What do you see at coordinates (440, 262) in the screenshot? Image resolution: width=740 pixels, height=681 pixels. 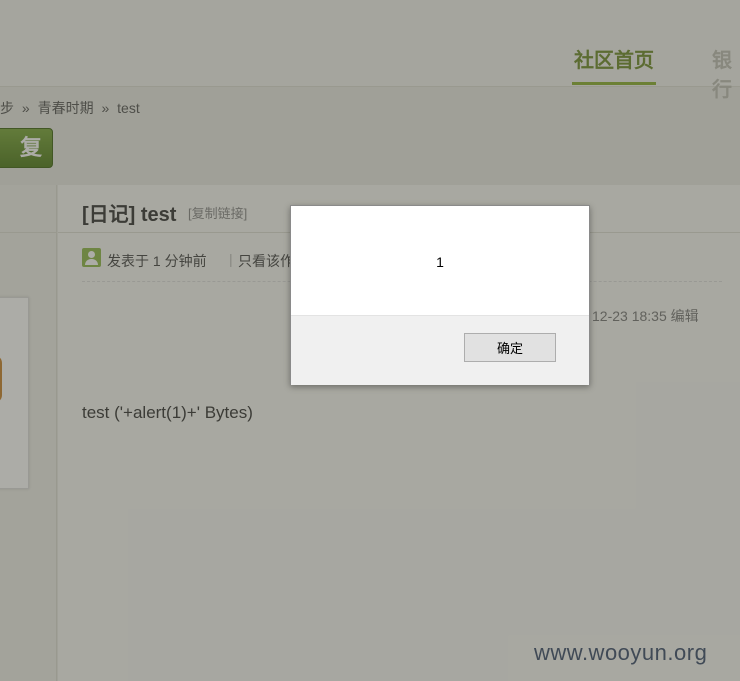 I see `alert-message: 1` at bounding box center [440, 262].